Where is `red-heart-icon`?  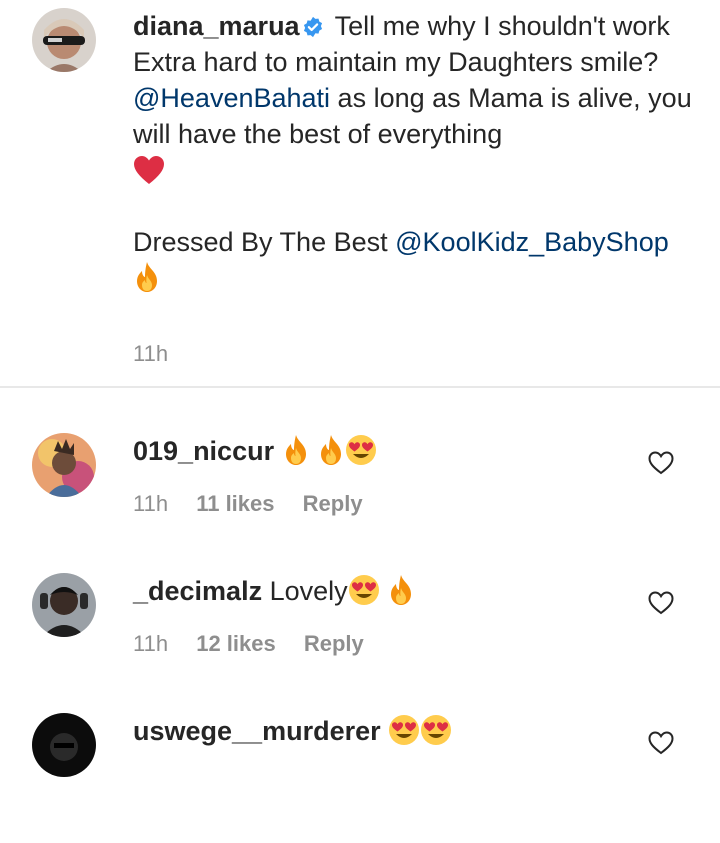 red-heart-icon is located at coordinates (149, 170).